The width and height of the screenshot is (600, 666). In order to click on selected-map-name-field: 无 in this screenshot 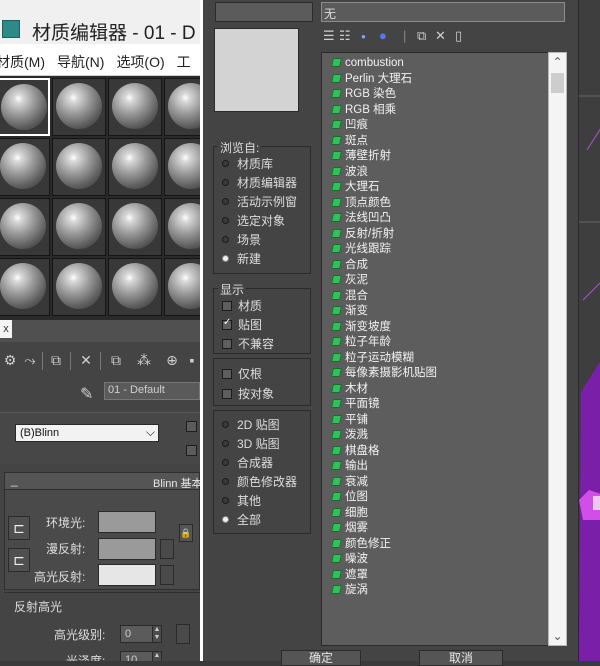, I will do `click(443, 12)`.